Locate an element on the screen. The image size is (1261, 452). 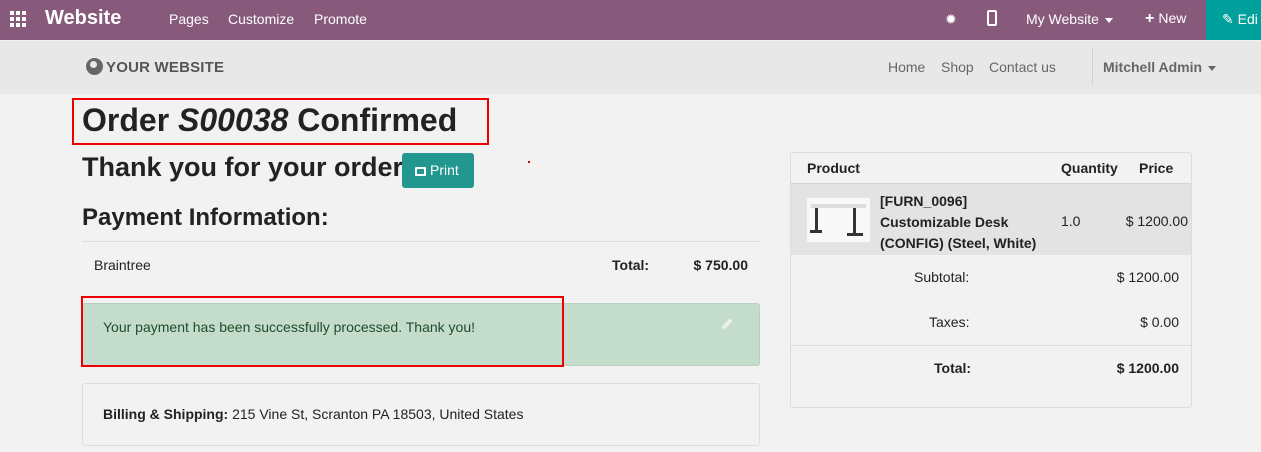
user-menu: Mitchell Admin is located at coordinates (1160, 67).